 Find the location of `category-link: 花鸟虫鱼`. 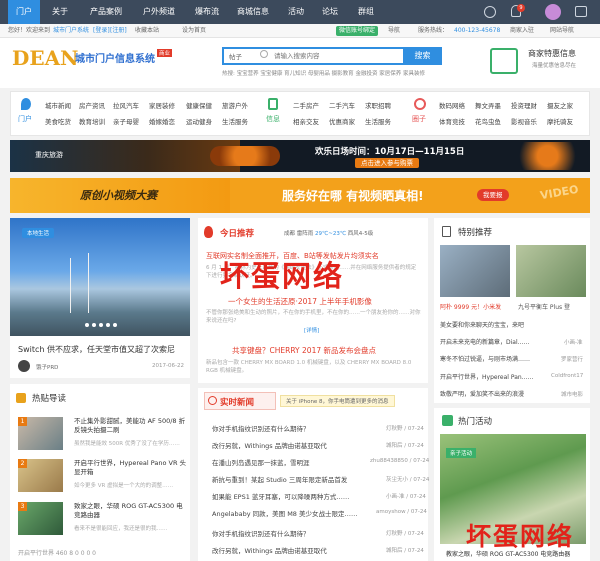

category-link: 花鸟虫鱼 is located at coordinates (488, 121).